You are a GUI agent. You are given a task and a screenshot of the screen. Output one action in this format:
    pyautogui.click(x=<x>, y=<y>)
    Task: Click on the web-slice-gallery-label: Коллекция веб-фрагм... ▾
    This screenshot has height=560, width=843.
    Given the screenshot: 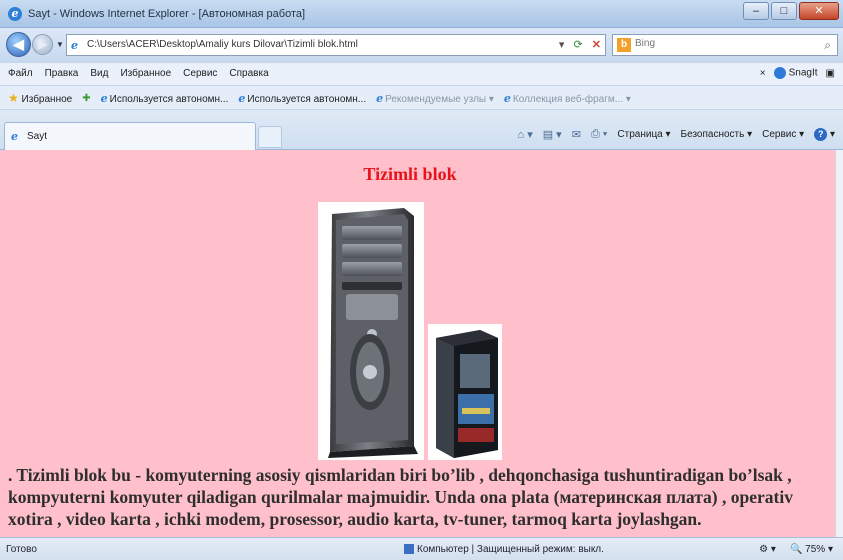 What is the action you would take?
    pyautogui.click(x=571, y=99)
    